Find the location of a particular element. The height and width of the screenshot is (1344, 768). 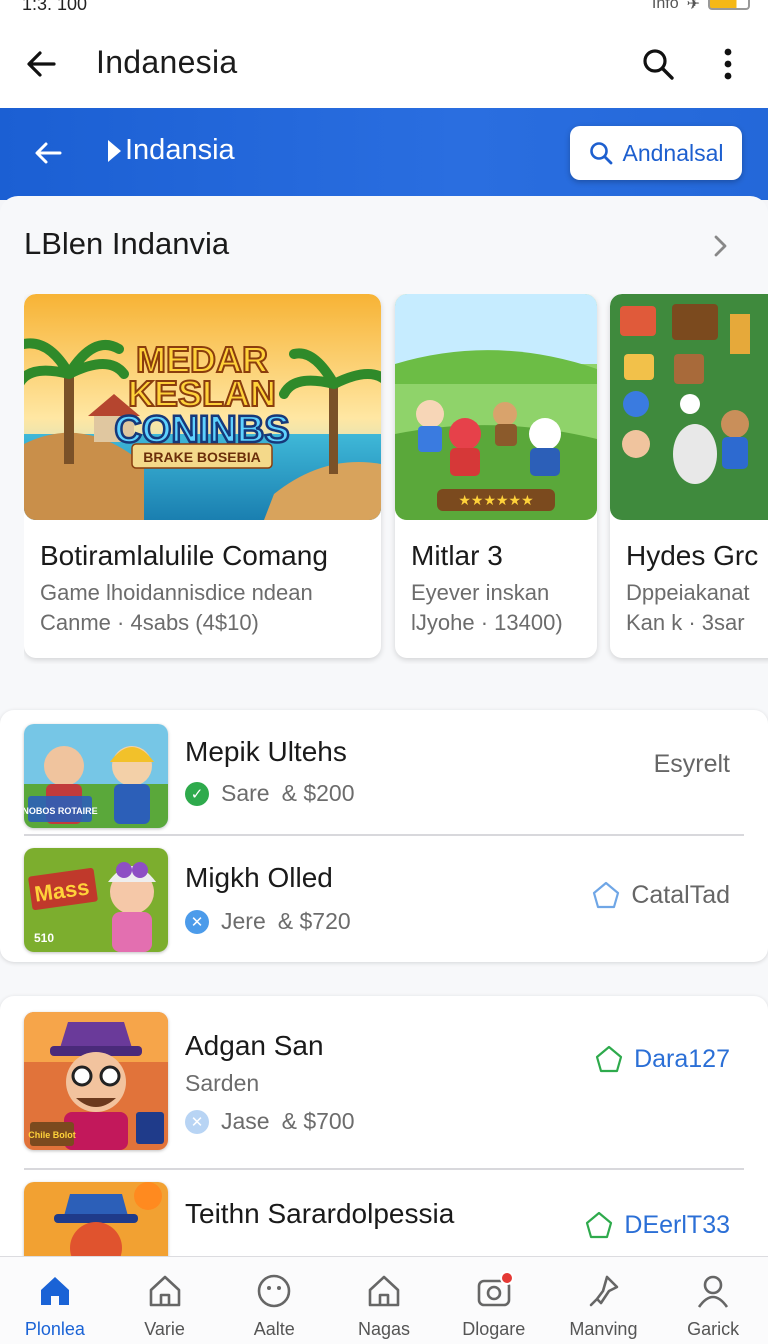

featured-card: Hydes Grc Dppeiakanat Kan k · 3sar is located at coordinates (689, 476).